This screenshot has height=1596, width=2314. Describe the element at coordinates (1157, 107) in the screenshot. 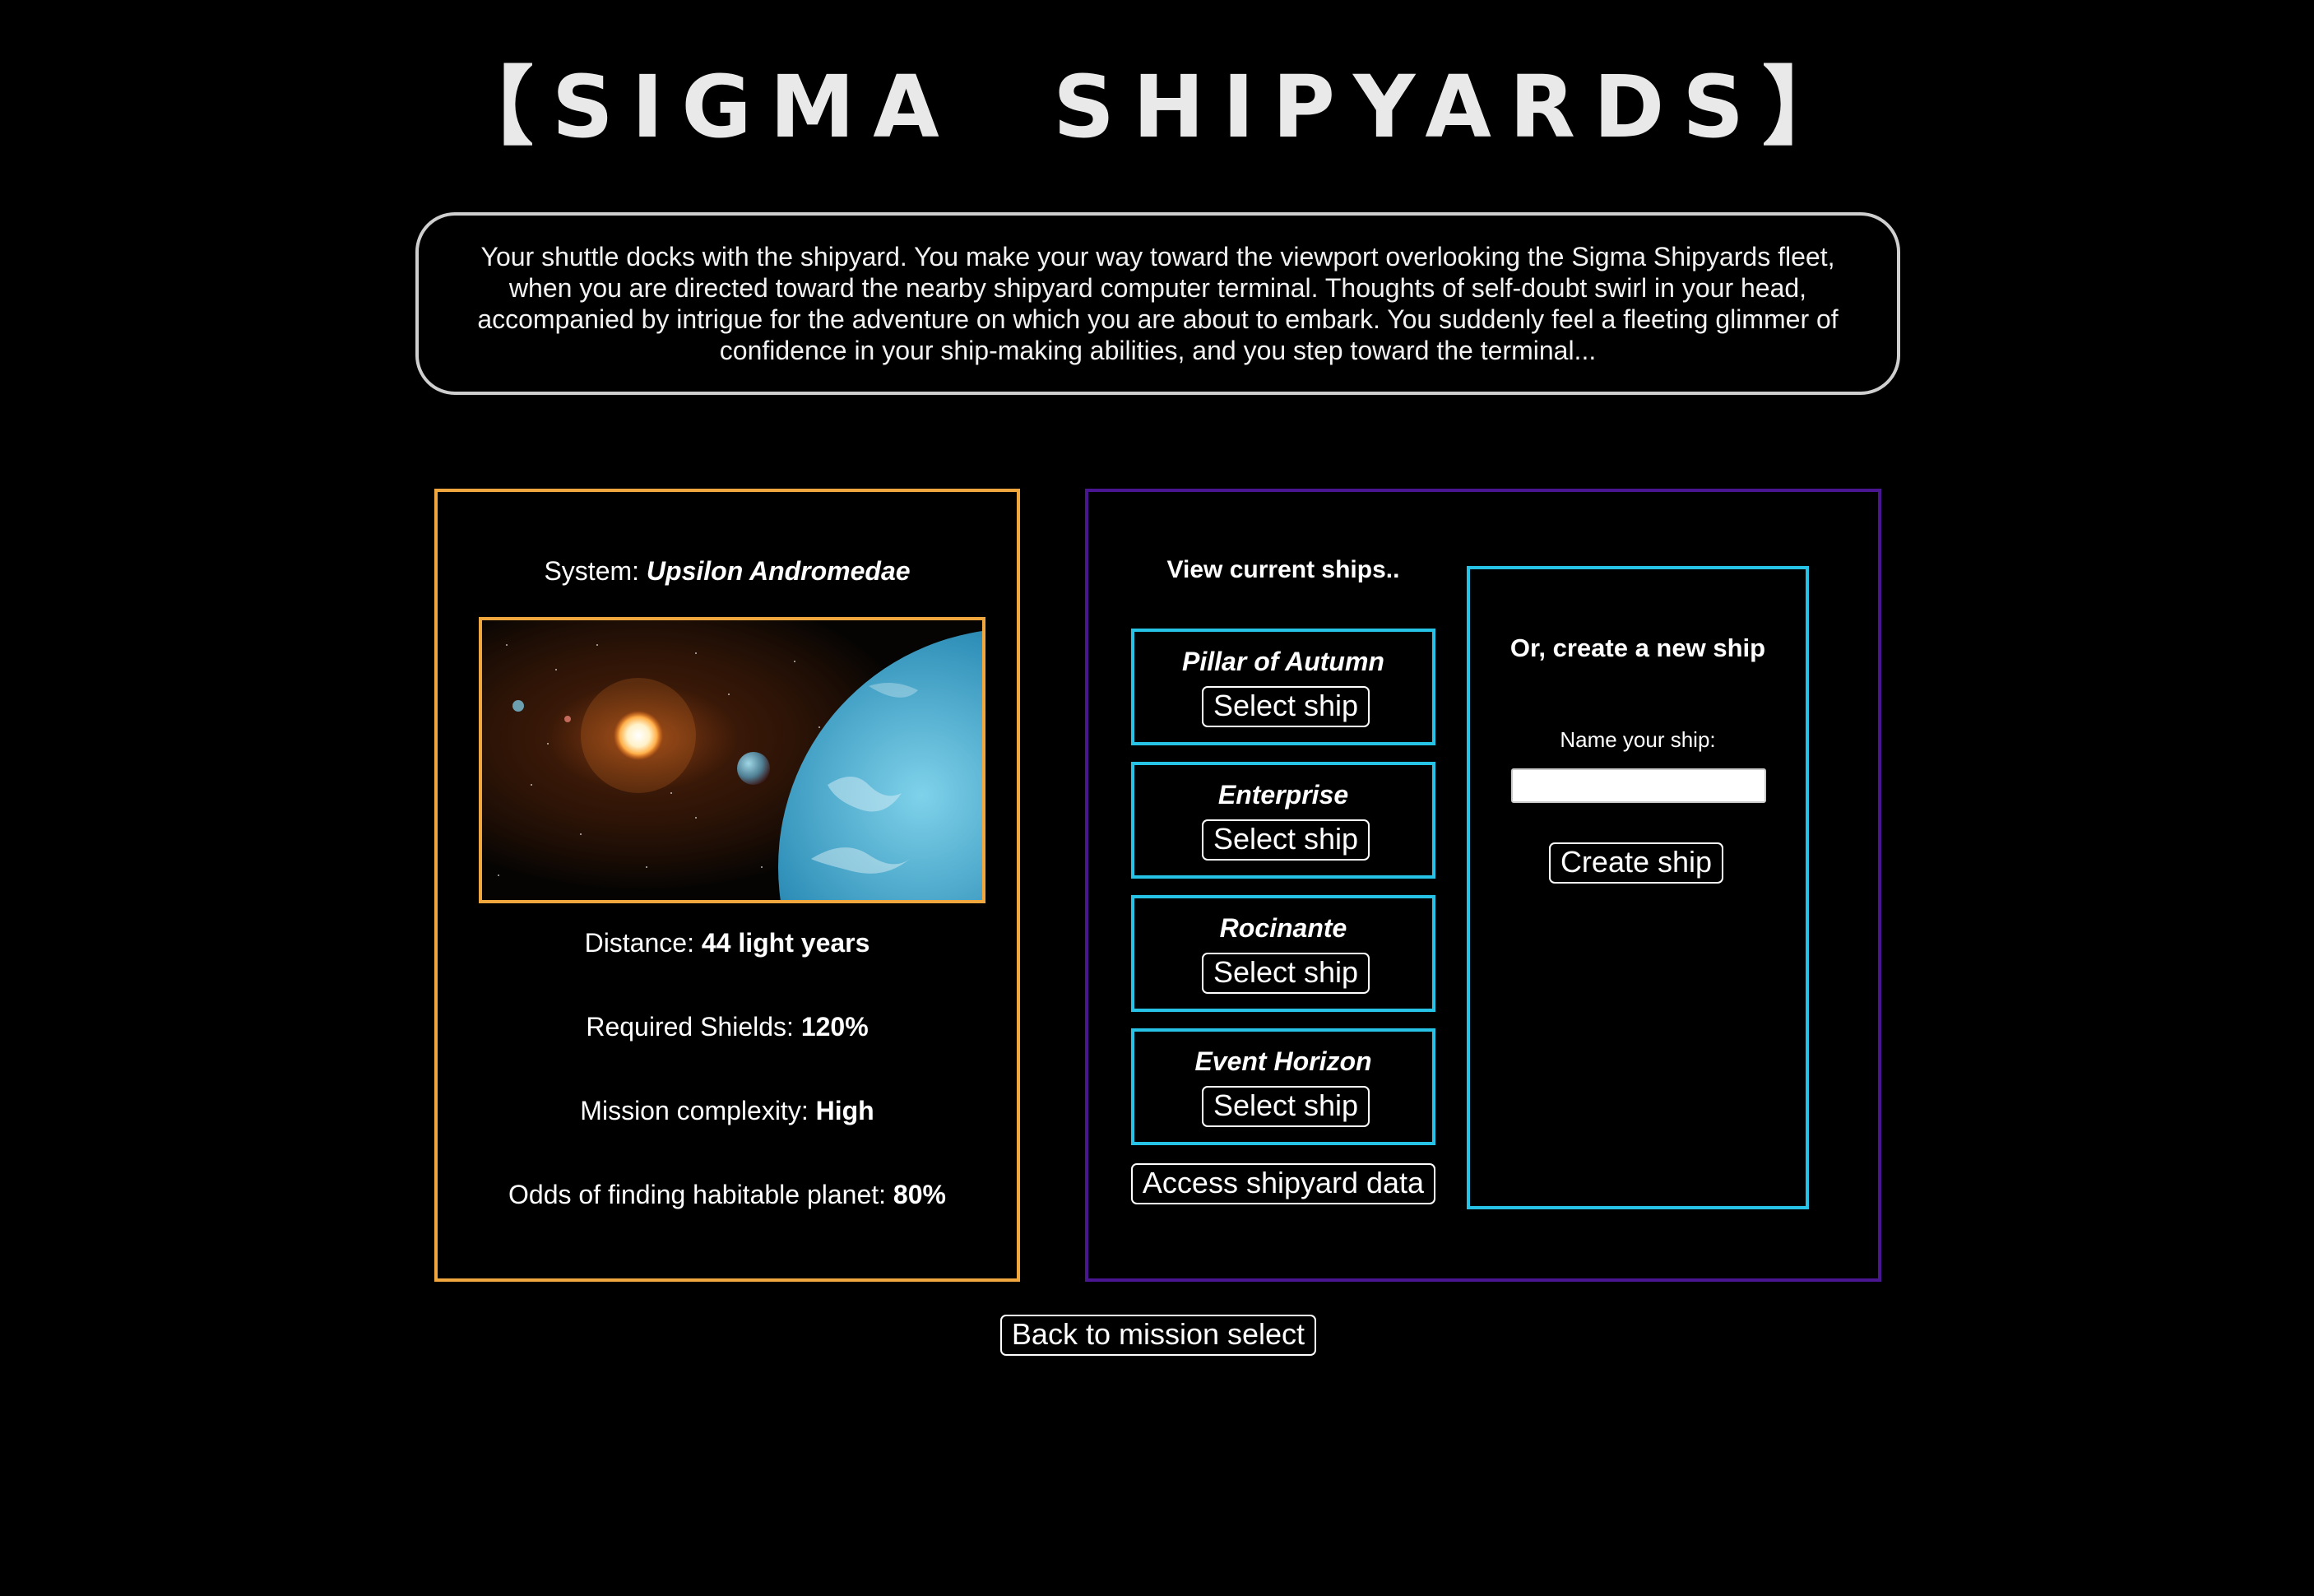

I see `page-title: 【SIGMA SHIPYARDS】` at that location.